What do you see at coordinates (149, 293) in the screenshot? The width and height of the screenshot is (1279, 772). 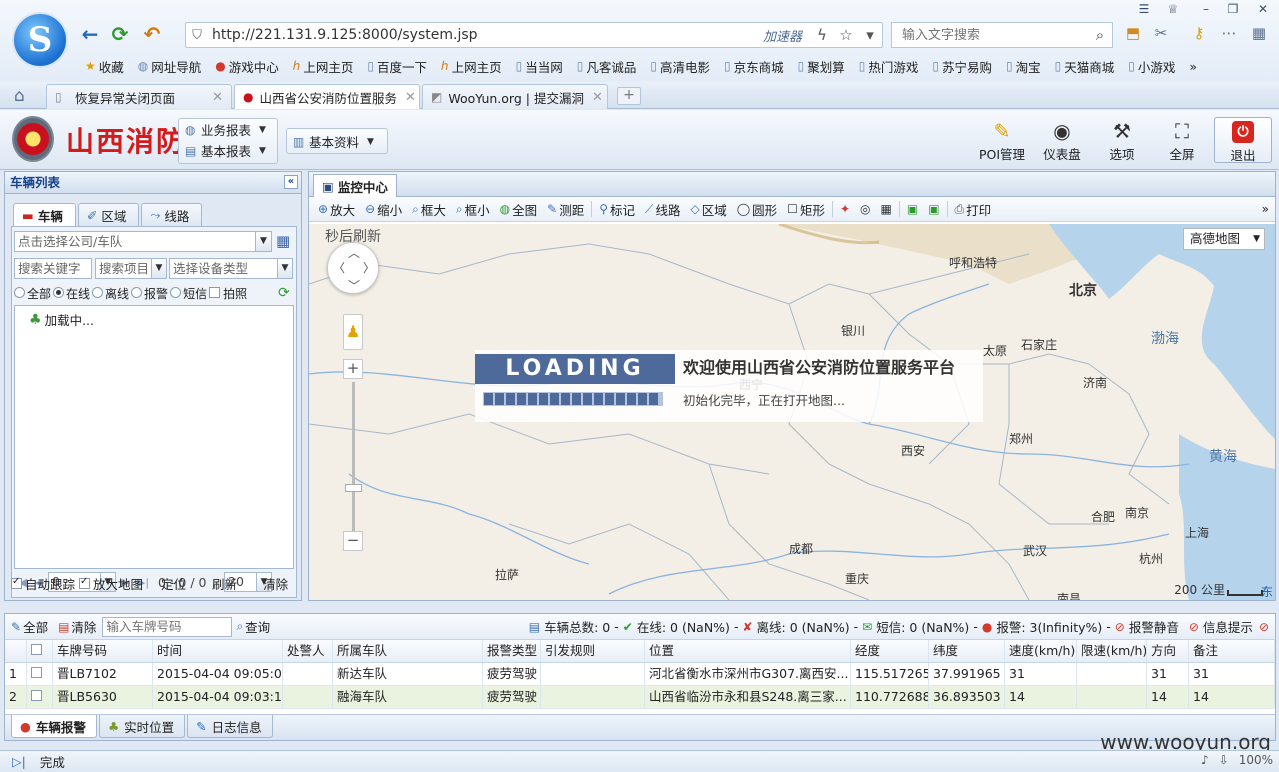 I see `filter-alarm: 报警` at bounding box center [149, 293].